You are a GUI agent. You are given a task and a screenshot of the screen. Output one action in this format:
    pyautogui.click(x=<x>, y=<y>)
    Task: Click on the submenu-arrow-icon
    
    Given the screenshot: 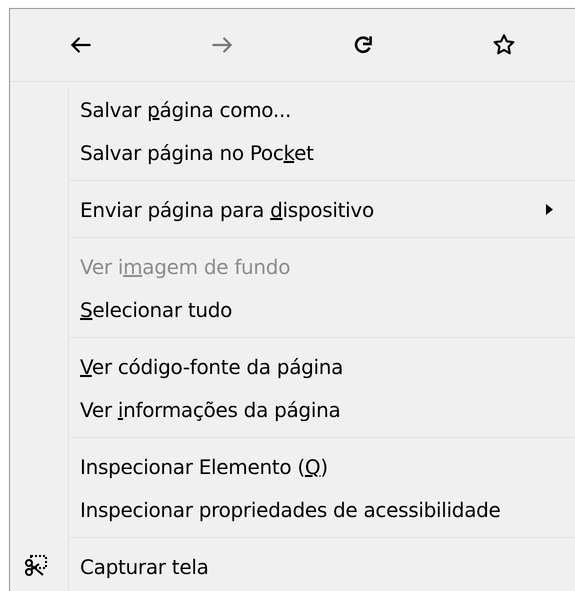 What is the action you would take?
    pyautogui.click(x=549, y=209)
    